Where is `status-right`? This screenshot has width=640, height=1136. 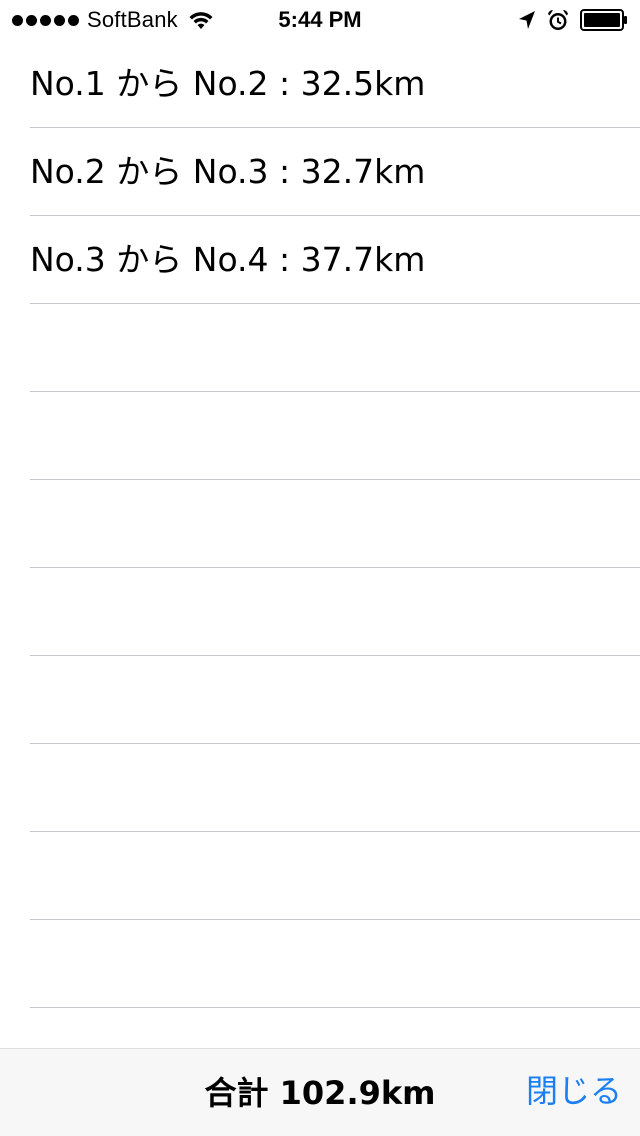
status-right is located at coordinates (573, 20).